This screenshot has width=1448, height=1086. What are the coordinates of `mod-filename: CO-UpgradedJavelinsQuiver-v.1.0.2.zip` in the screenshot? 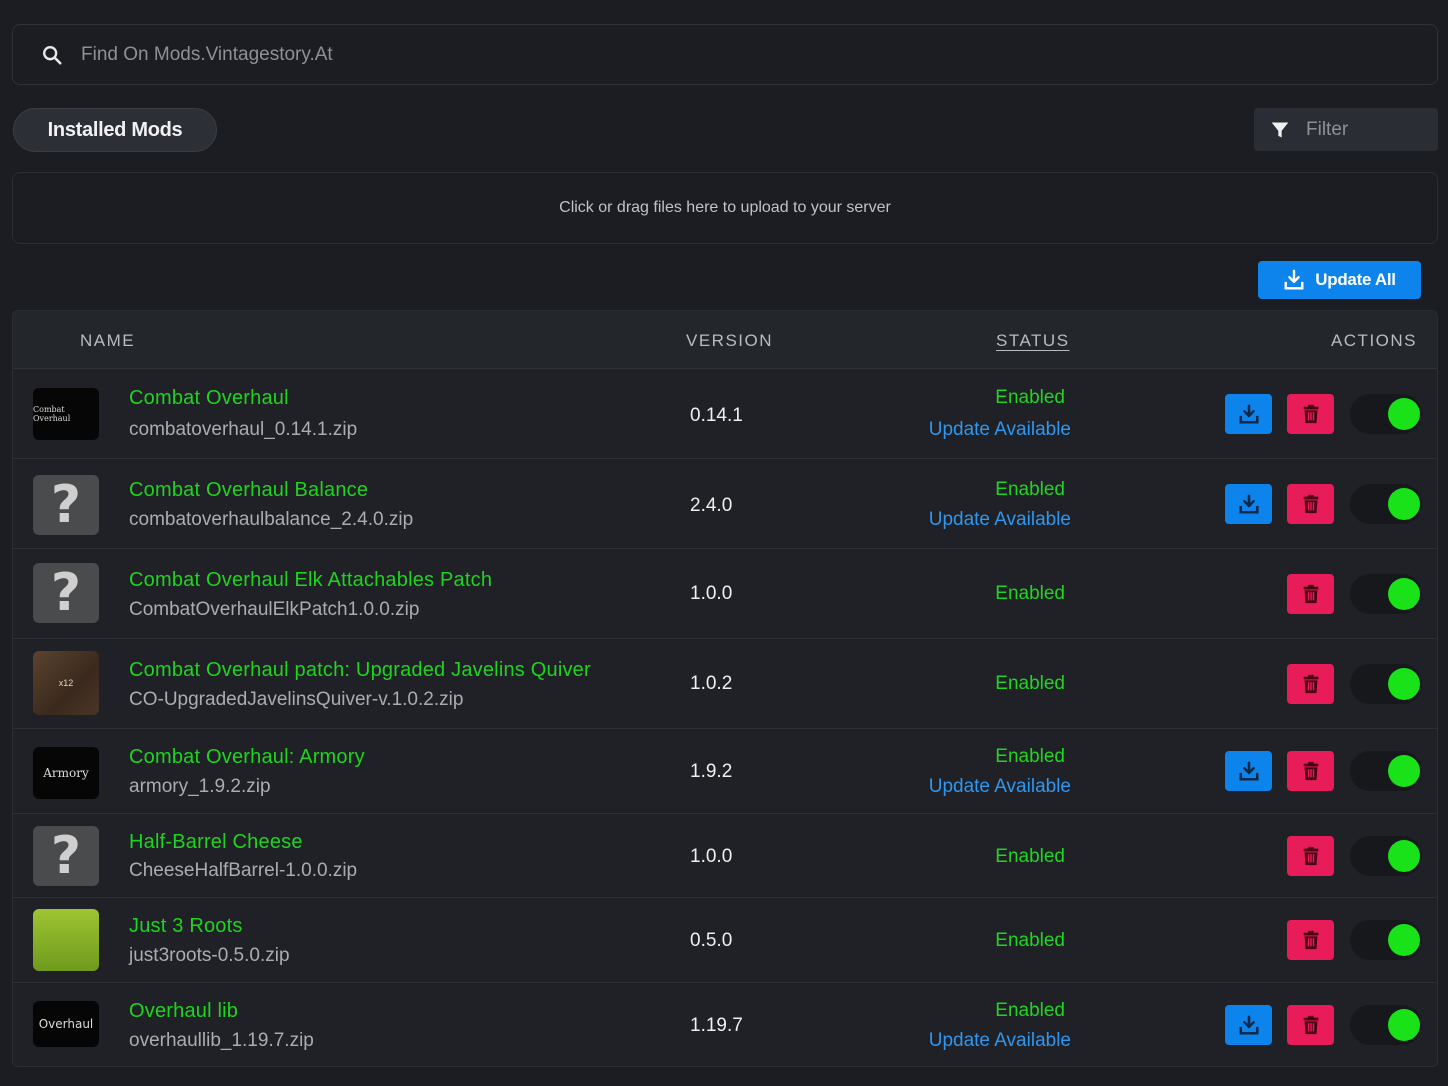 It's located at (296, 699).